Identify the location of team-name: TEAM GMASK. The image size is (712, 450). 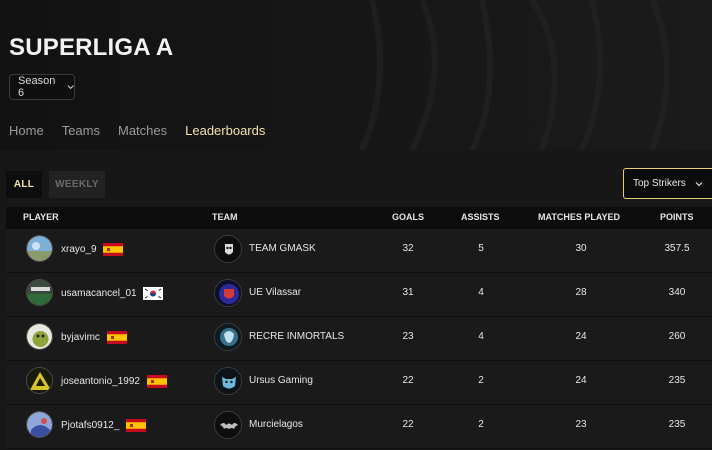
(282, 248).